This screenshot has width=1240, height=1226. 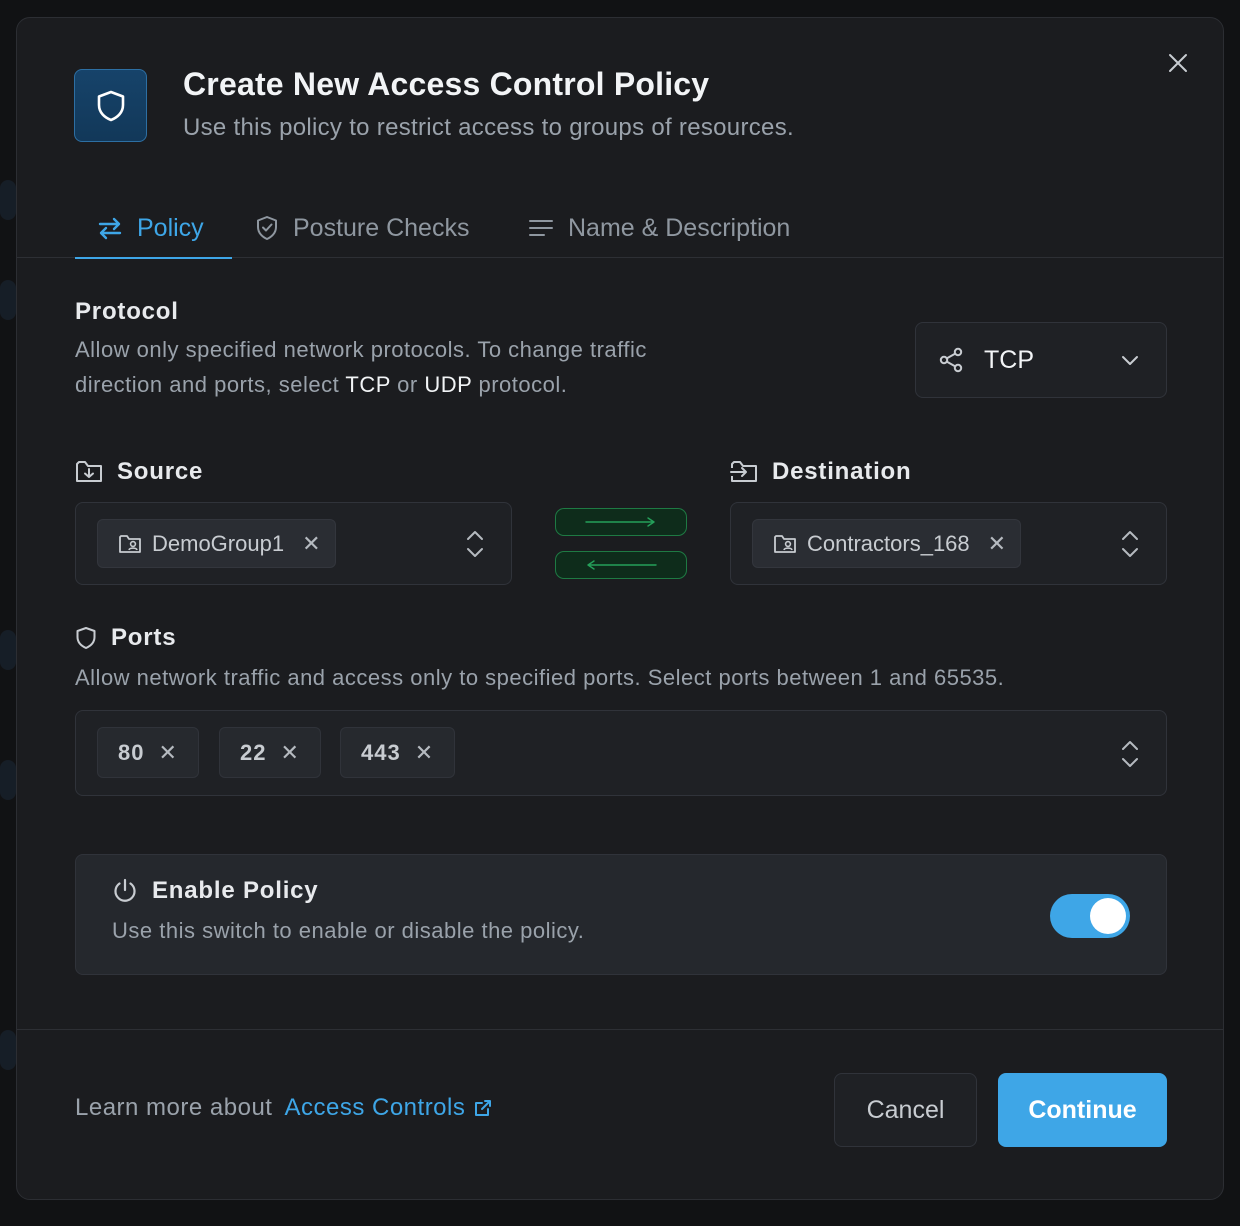 I want to click on learn-more: Learn more about Access Controls, so click(x=284, y=1108).